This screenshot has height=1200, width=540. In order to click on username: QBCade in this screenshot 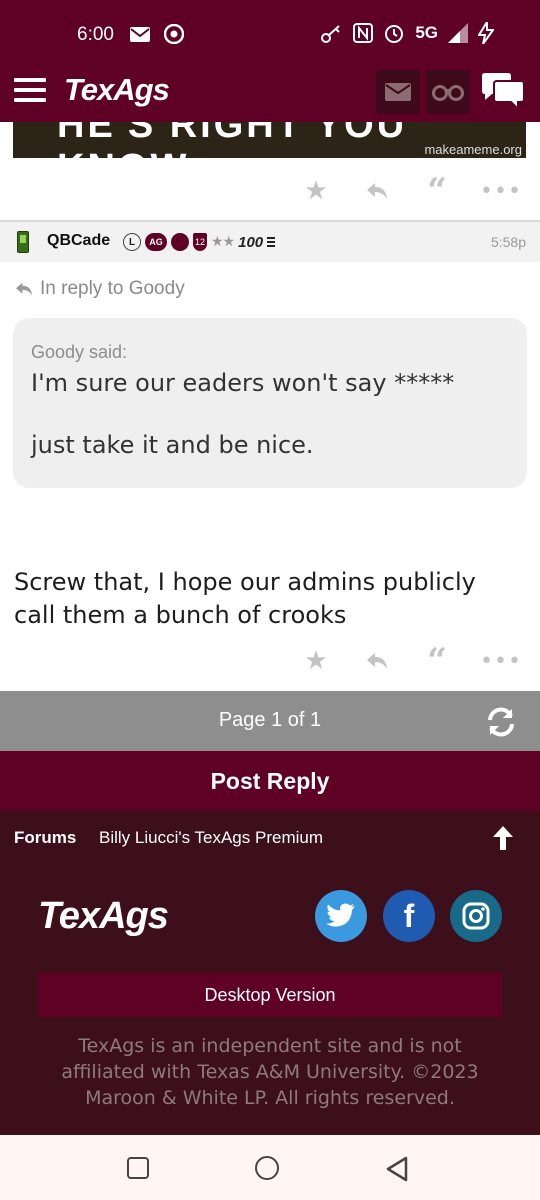, I will do `click(78, 241)`.